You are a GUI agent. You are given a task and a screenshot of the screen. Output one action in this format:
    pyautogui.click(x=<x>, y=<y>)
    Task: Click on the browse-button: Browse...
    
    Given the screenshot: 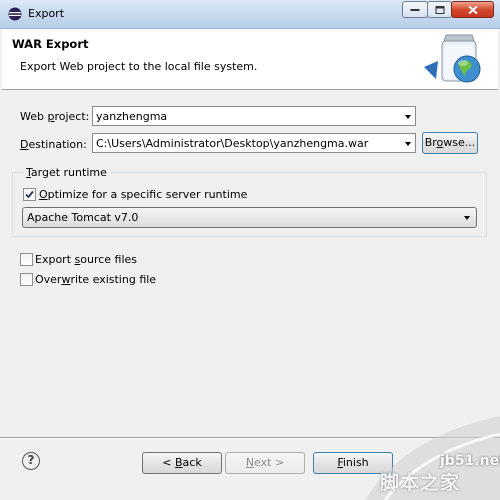 What is the action you would take?
    pyautogui.click(x=450, y=143)
    